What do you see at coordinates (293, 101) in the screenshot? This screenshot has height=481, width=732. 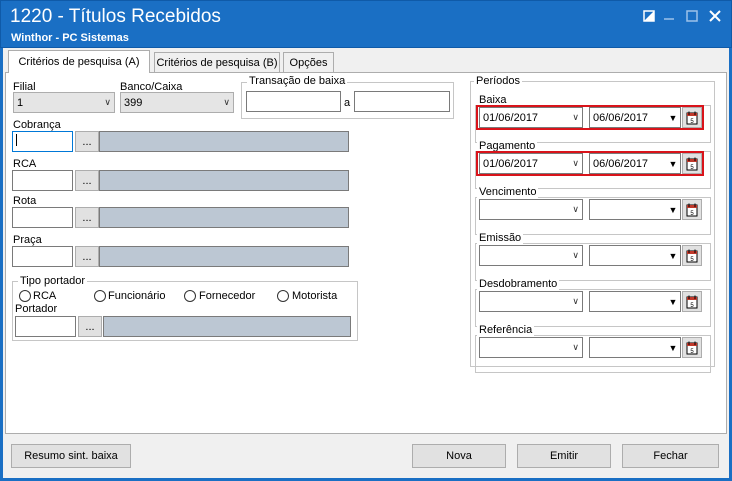 I see `transacao-from-input` at bounding box center [293, 101].